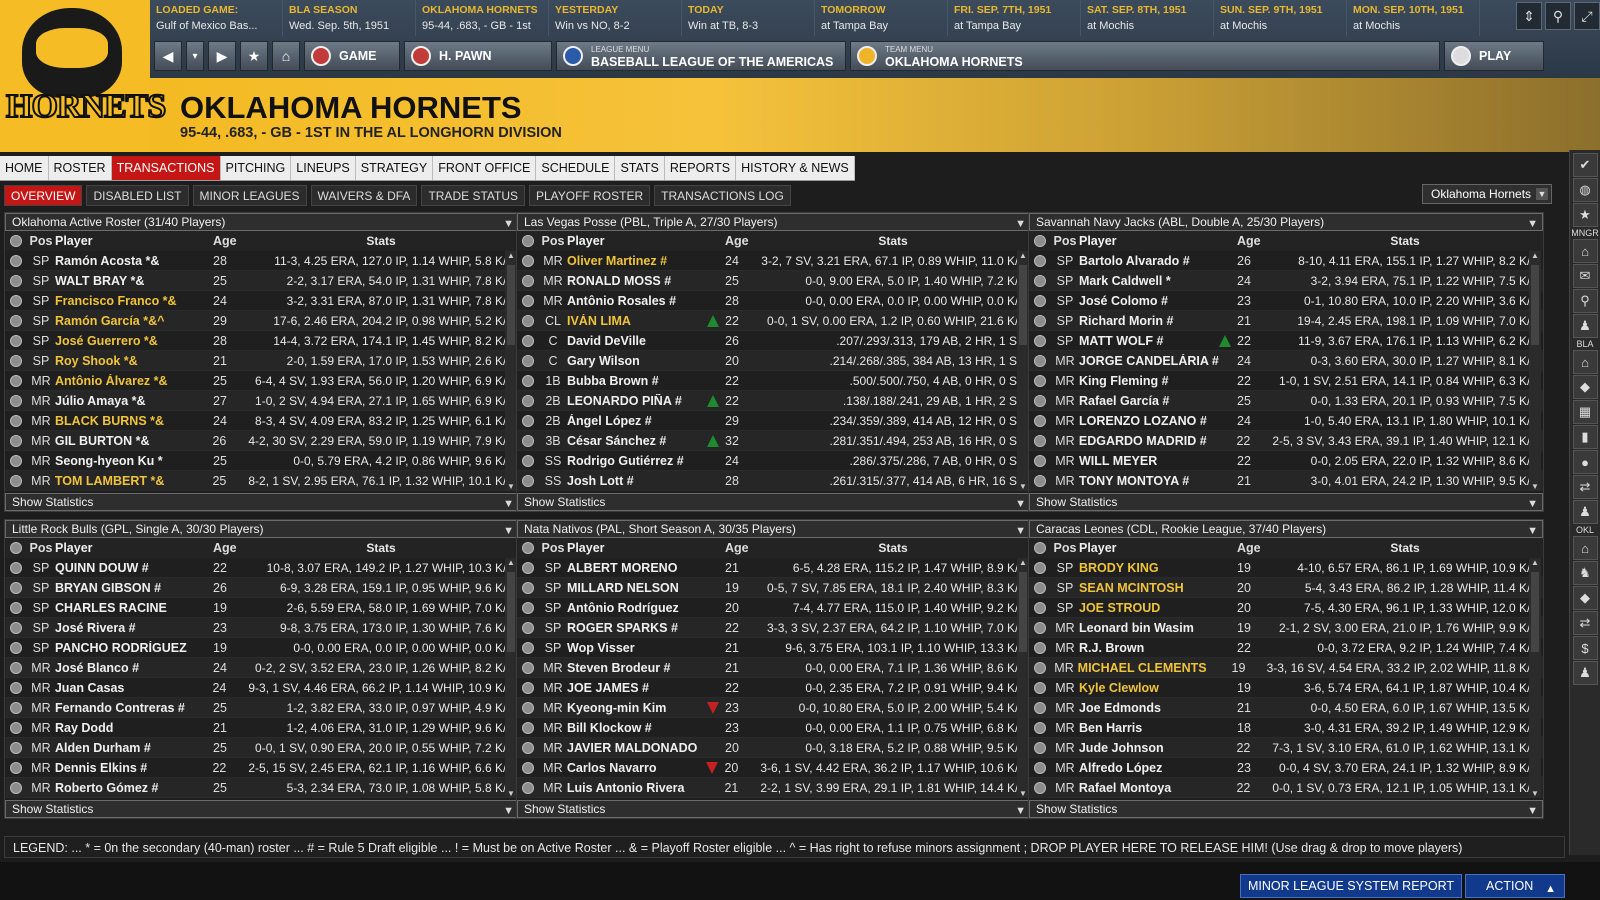 Image resolution: width=1600 pixels, height=900 pixels. I want to click on column-player: Player, so click(1149, 241).